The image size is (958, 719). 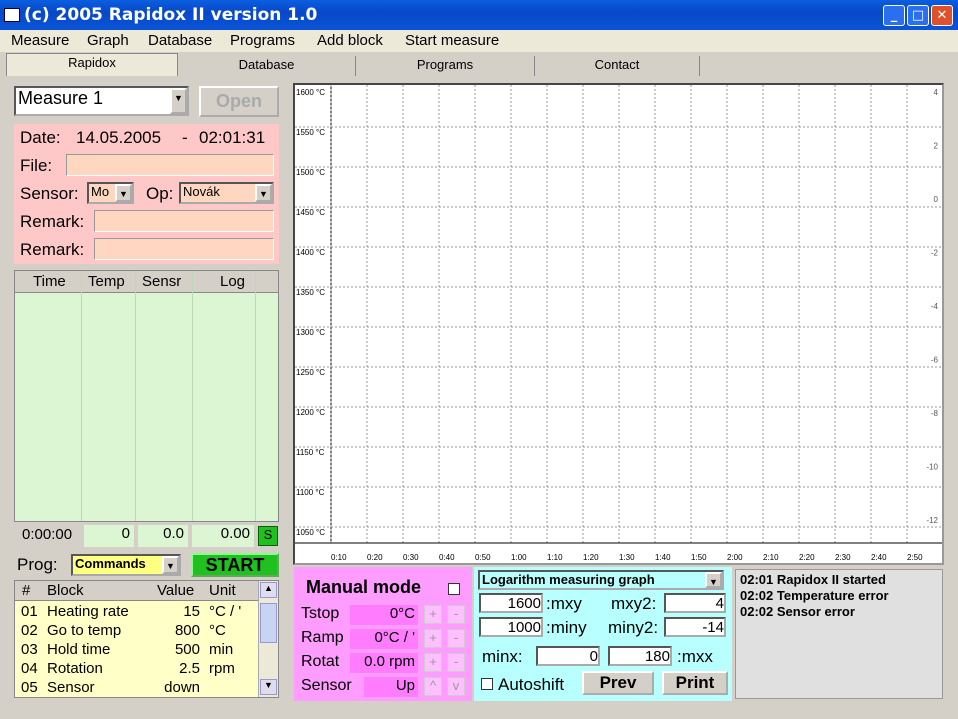 What do you see at coordinates (695, 603) in the screenshot?
I see `mxy2-input` at bounding box center [695, 603].